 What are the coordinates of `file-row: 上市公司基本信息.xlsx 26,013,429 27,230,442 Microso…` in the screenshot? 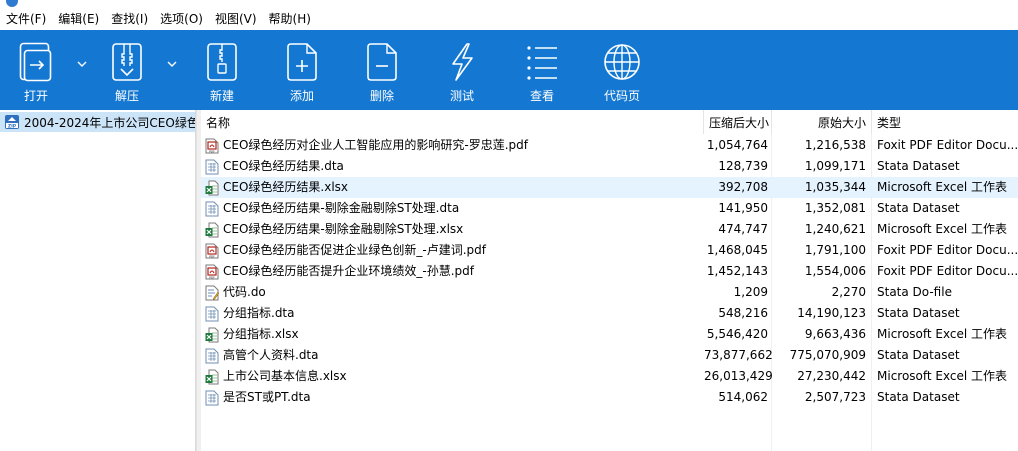 It's located at (609, 376).